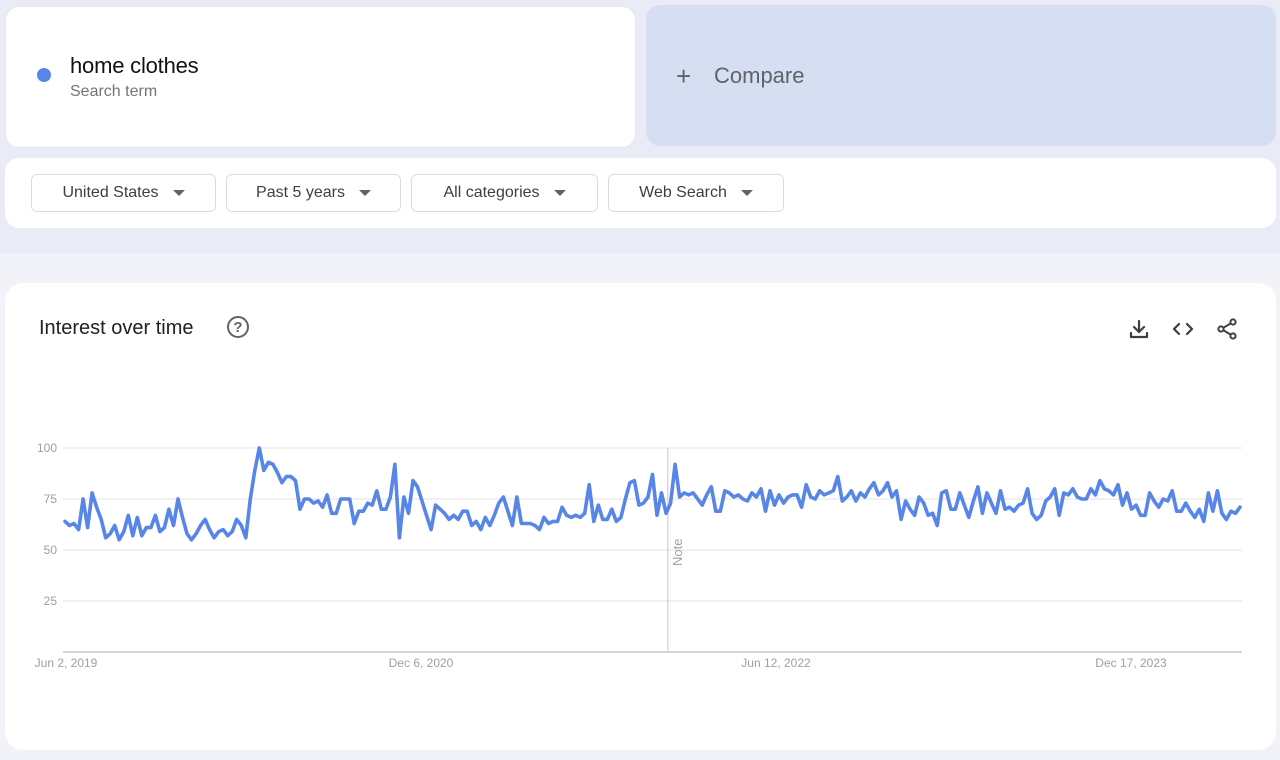  I want to click on y-tick-label: 75, so click(51, 499).